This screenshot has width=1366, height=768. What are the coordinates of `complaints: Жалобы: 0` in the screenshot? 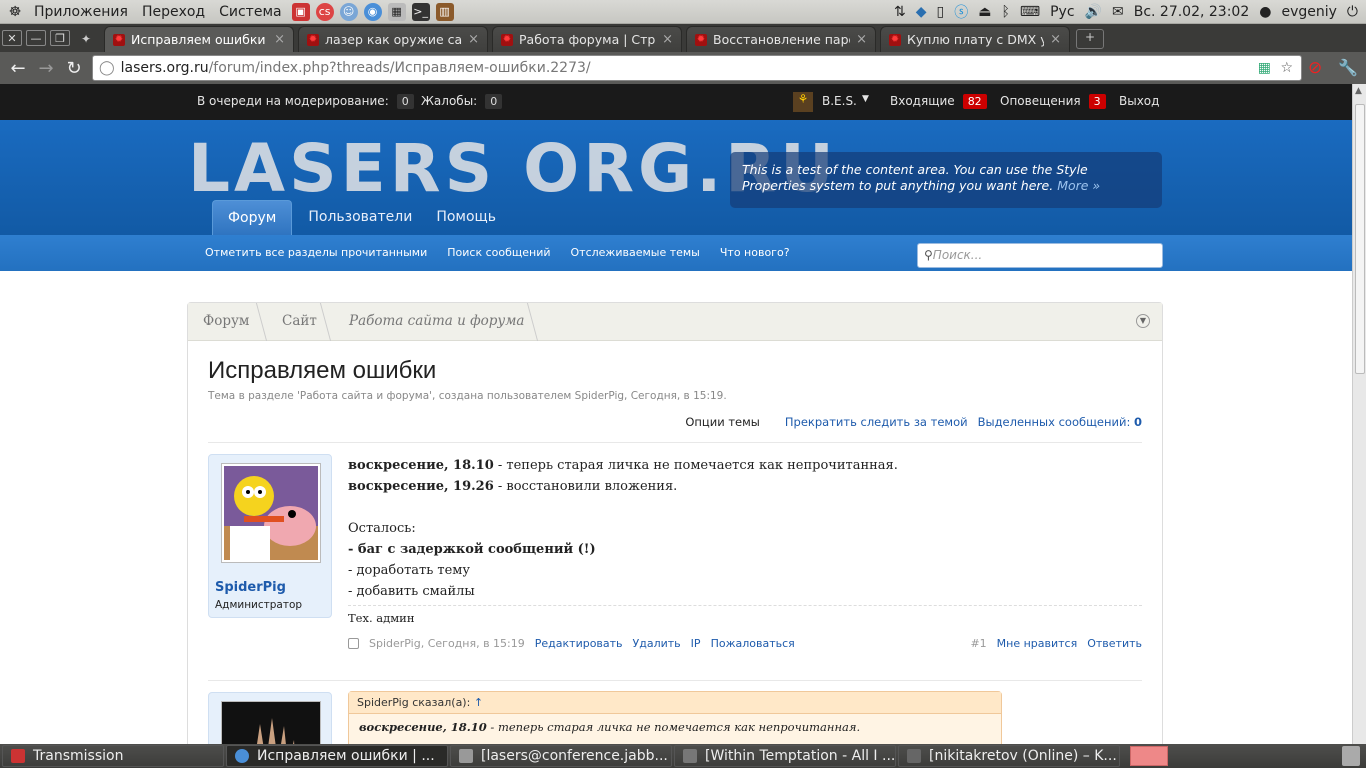 It's located at (462, 101).